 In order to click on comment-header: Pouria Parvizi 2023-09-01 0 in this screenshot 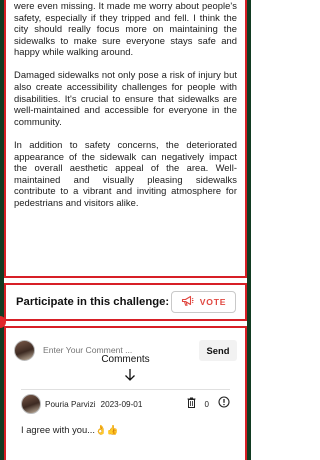, I will do `click(125, 402)`.